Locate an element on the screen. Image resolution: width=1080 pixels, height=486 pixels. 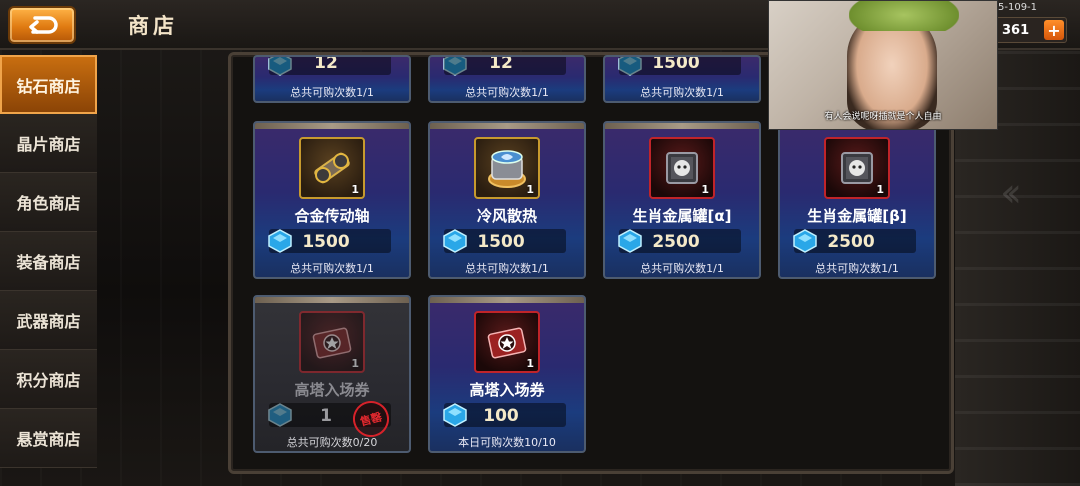
sidebar-item-label: 武器商店 is located at coordinates (48, 321).